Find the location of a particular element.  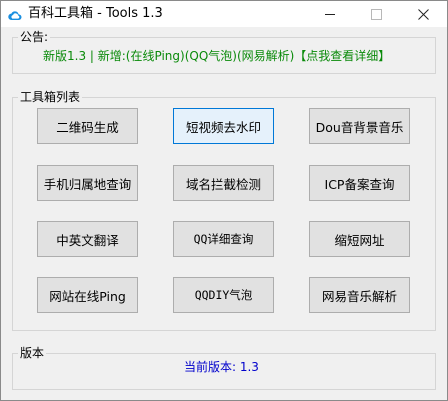

qq-diy-bubble-button: QQDIY气泡 is located at coordinates (223, 295).